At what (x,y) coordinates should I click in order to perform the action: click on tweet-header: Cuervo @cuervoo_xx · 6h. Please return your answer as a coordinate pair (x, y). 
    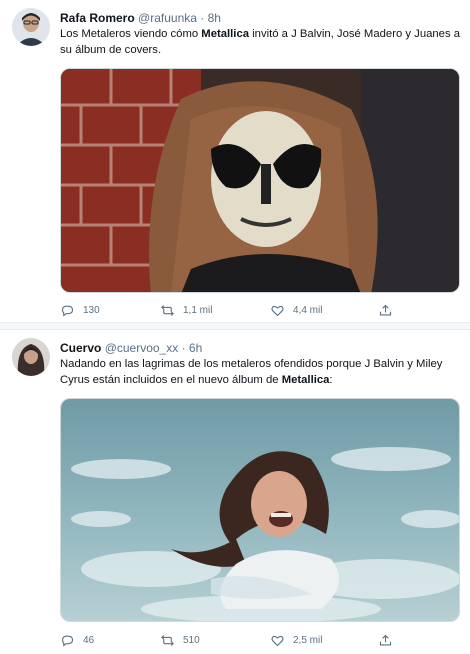
    Looking at the image, I should click on (131, 348).